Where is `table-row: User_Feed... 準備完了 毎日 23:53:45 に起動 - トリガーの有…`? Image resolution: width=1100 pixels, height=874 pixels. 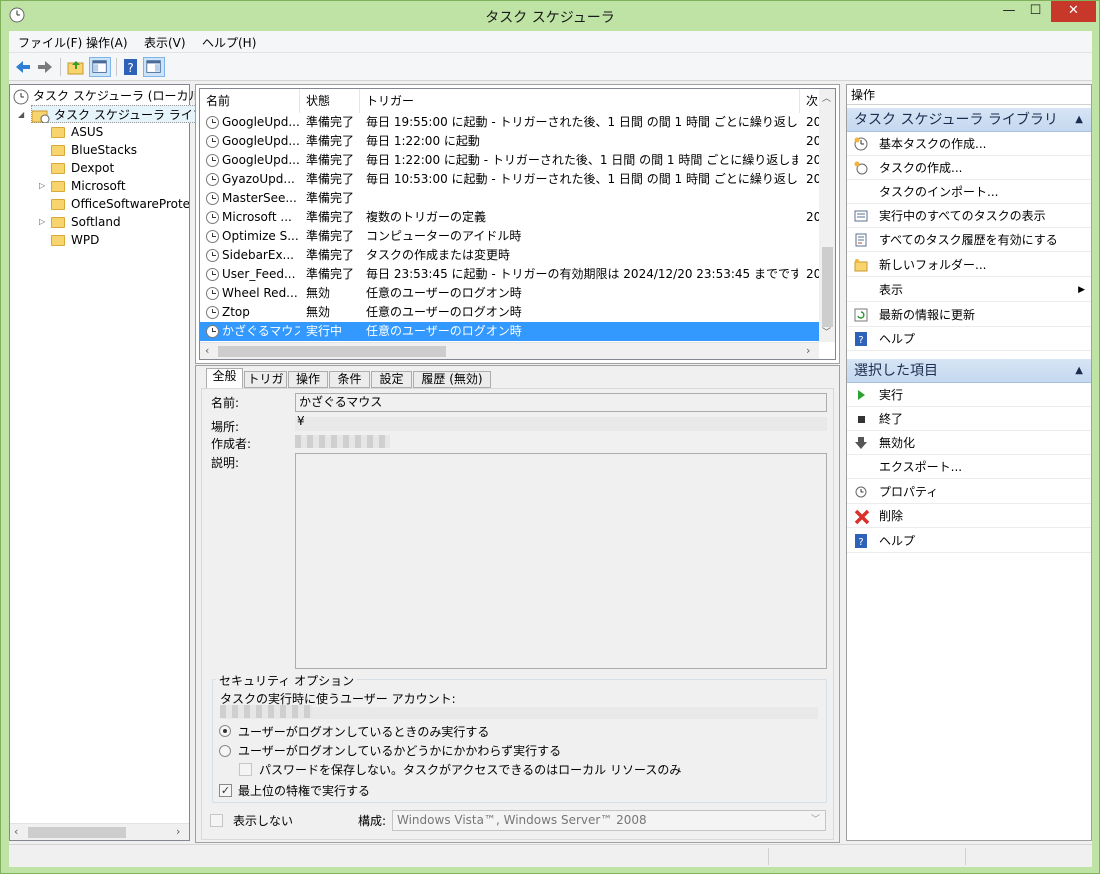
table-row: User_Feed... 準備完了 毎日 23:53:45 に起動 - トリガーの有… is located at coordinates (510, 274).